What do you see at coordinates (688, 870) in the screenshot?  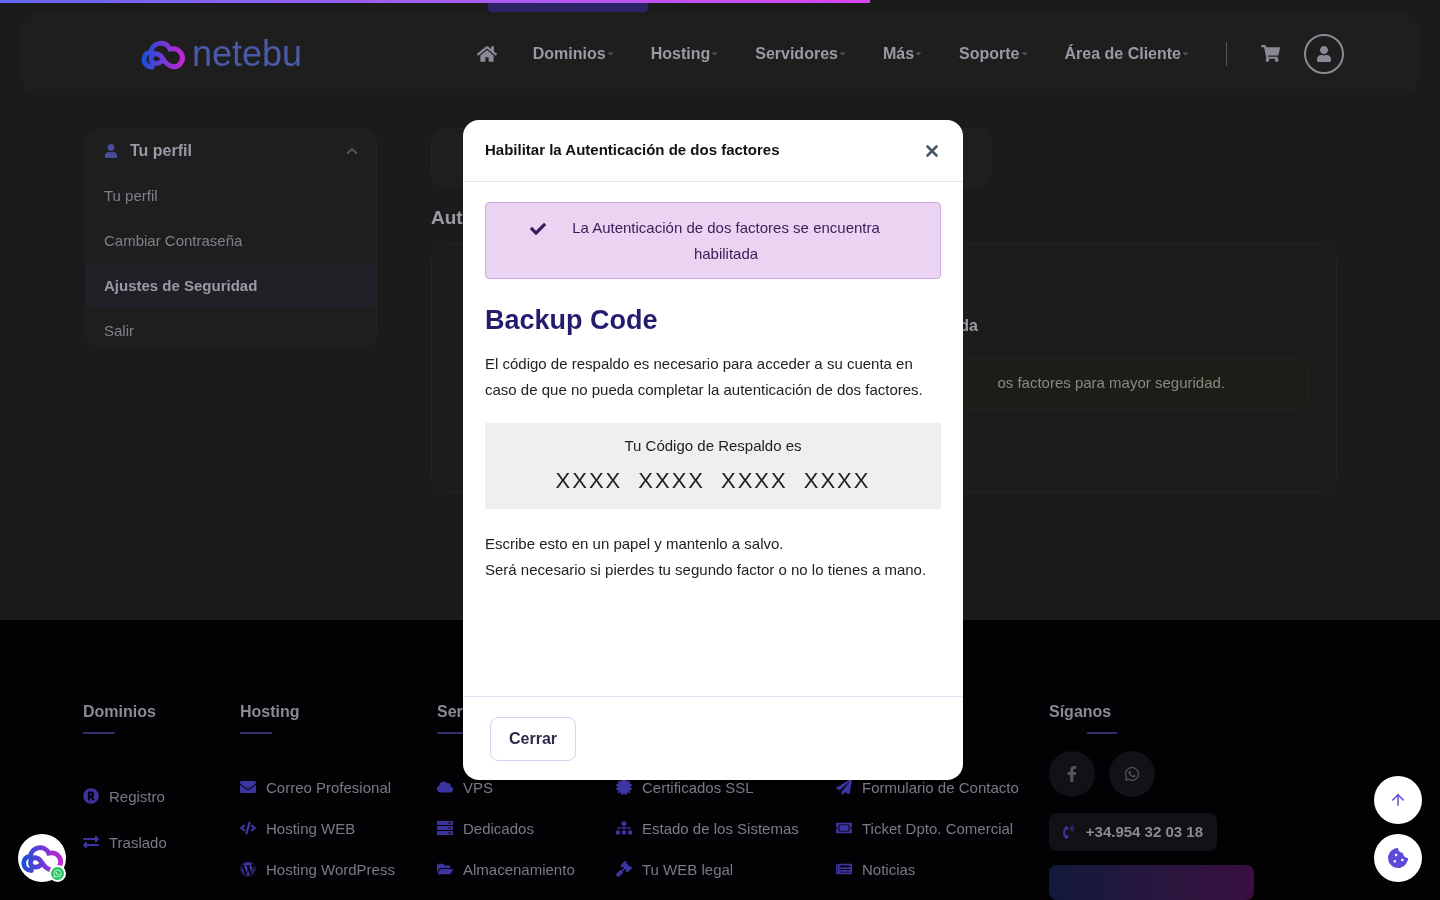 I see `footer-link: Tu WEB legal` at bounding box center [688, 870].